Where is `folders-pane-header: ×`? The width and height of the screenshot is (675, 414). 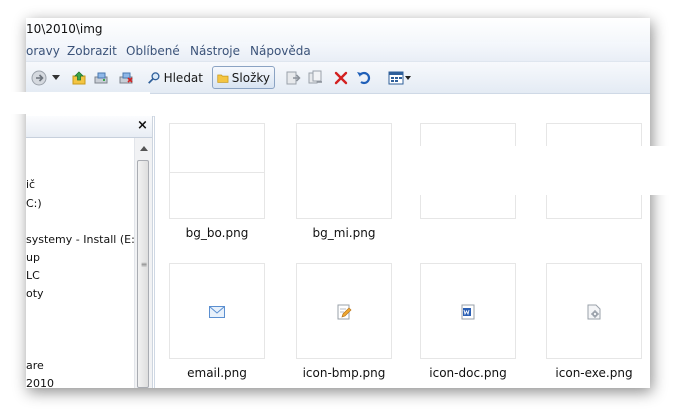 folders-pane-header: × is located at coordinates (89, 127).